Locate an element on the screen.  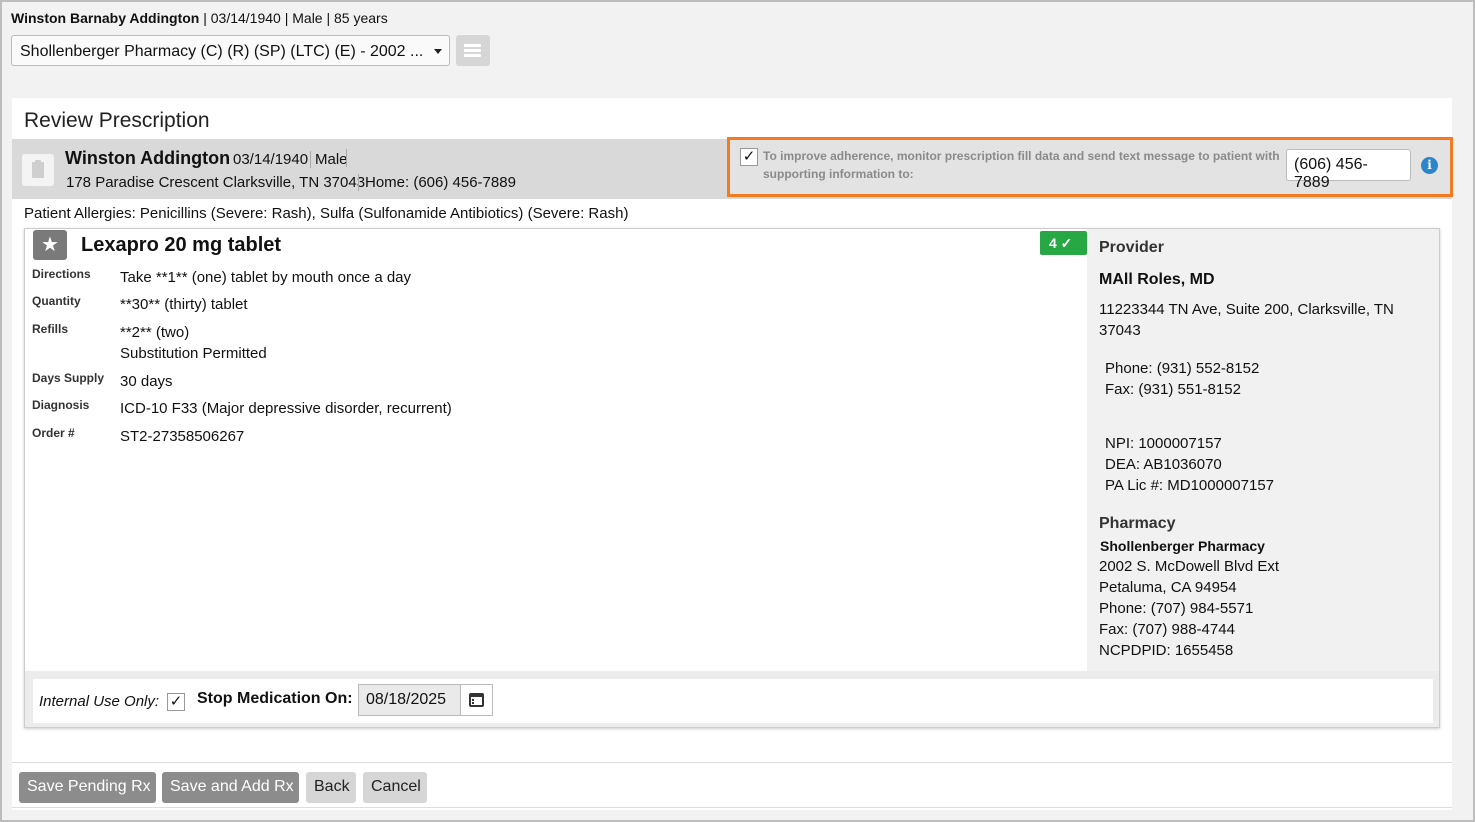
chevron-down-icon is located at coordinates (438, 51).